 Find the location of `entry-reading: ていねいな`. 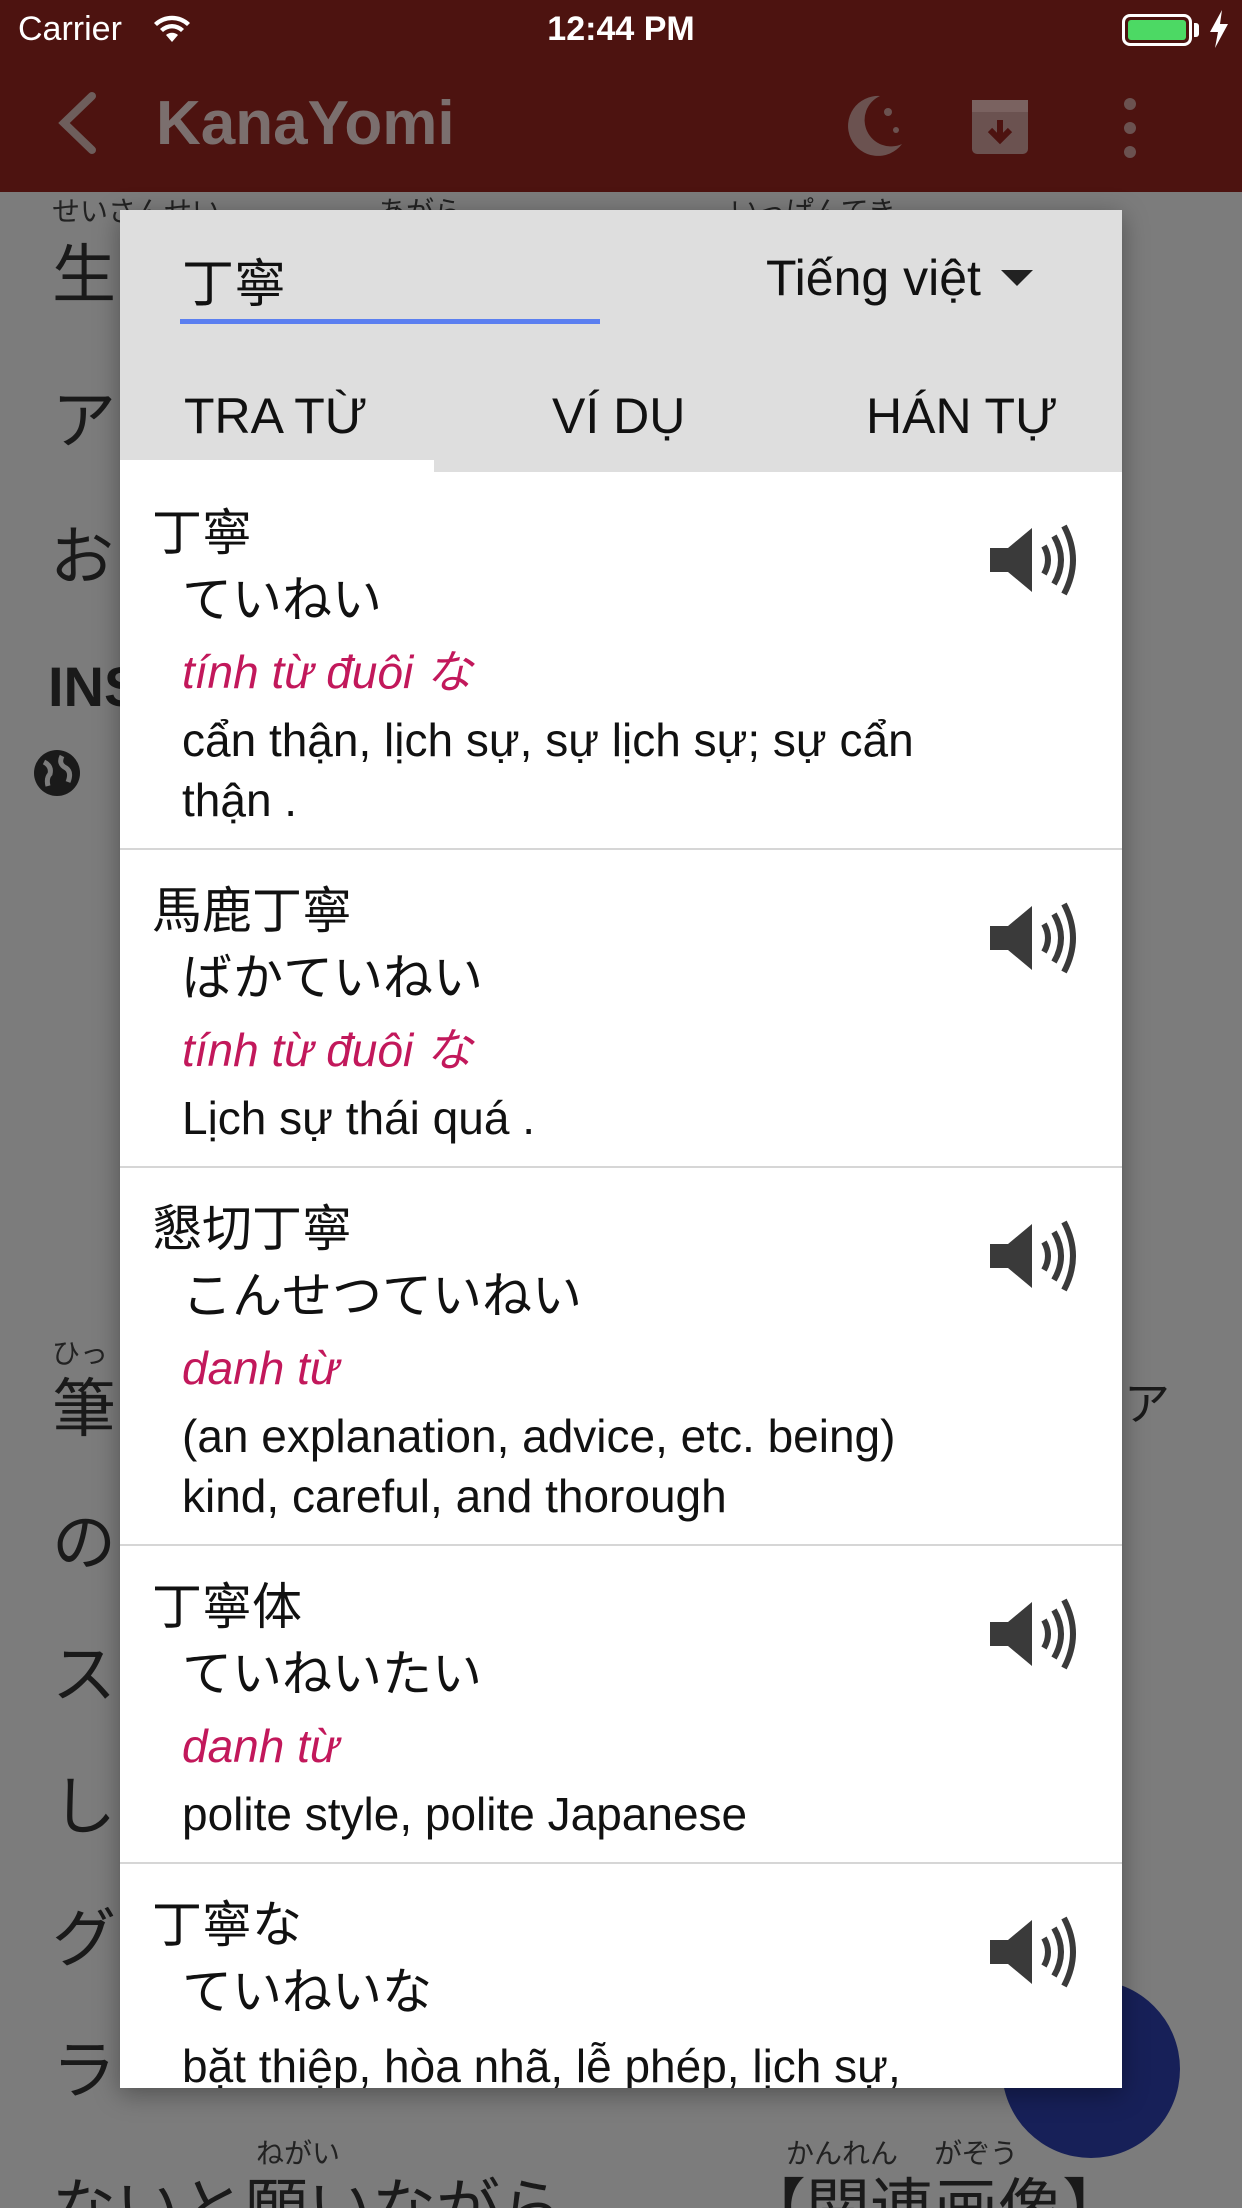

entry-reading: ていねいな is located at coordinates (307, 1992).